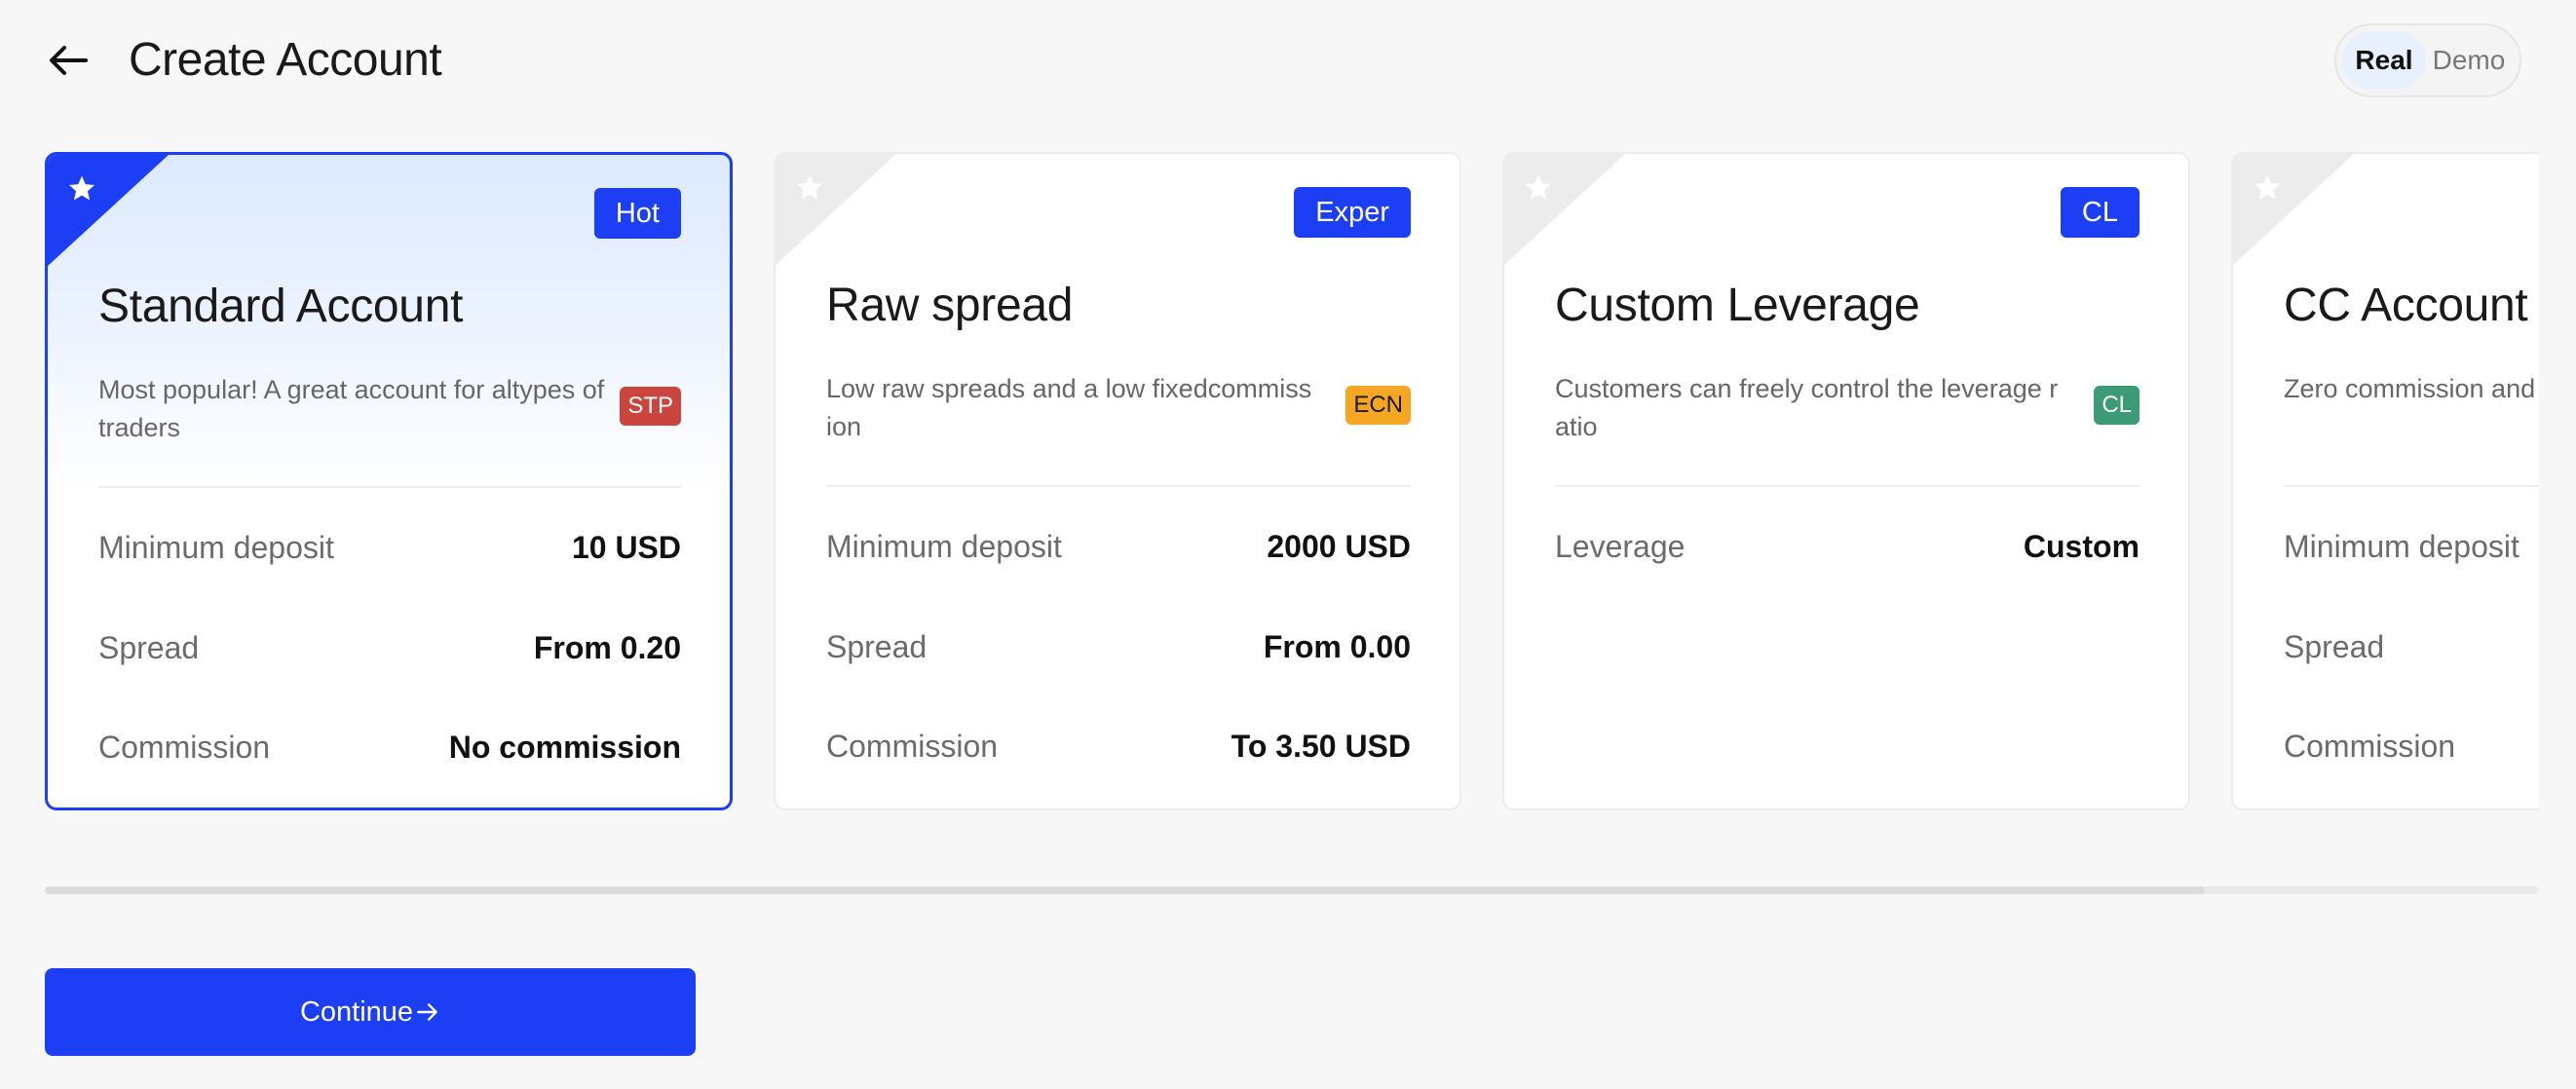  I want to click on card-tag: CL, so click(2100, 212).